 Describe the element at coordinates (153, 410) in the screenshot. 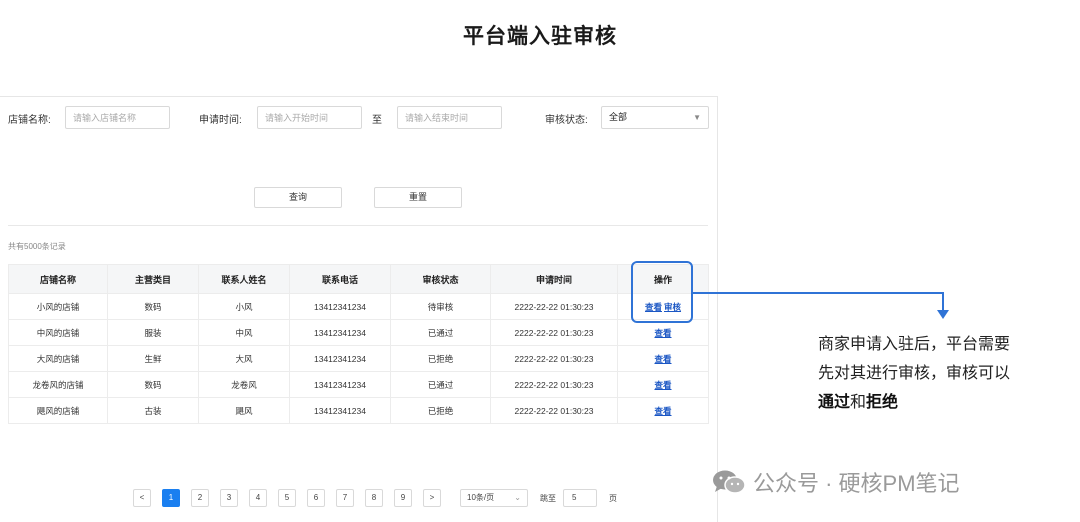

I see `cell-category: 古装` at that location.